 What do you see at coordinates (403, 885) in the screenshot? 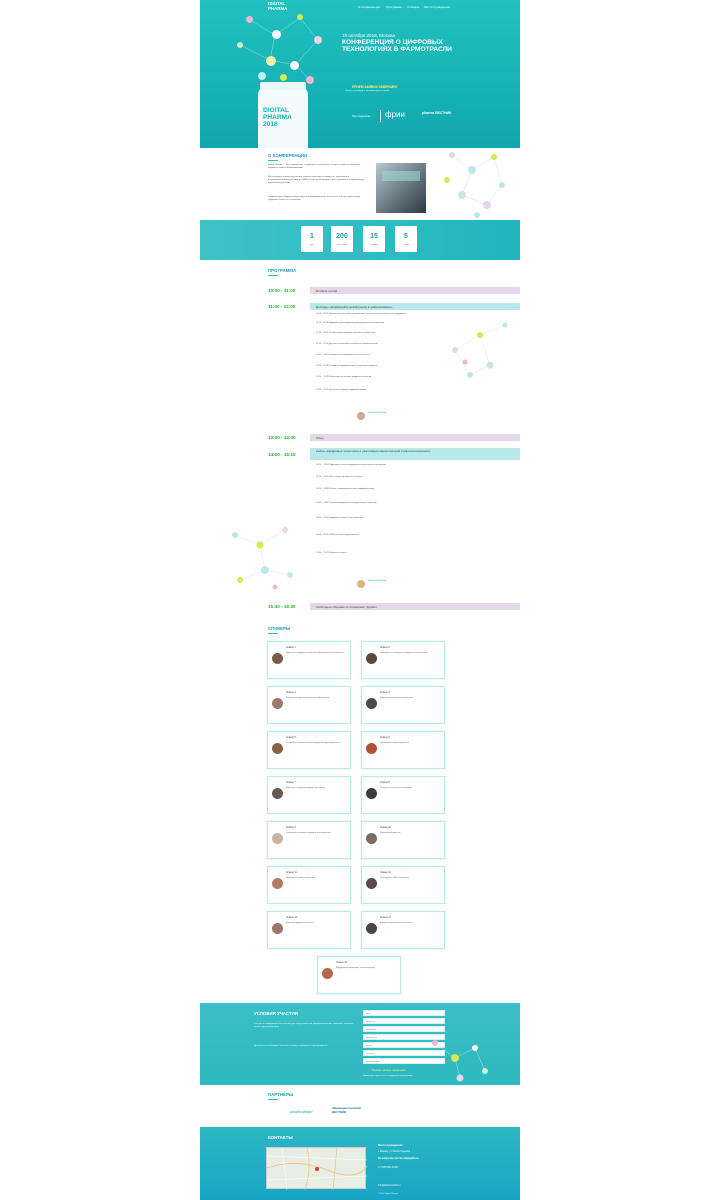
I see `speaker-card: Спикер 12 Руководитель CRM-направления` at bounding box center [403, 885].